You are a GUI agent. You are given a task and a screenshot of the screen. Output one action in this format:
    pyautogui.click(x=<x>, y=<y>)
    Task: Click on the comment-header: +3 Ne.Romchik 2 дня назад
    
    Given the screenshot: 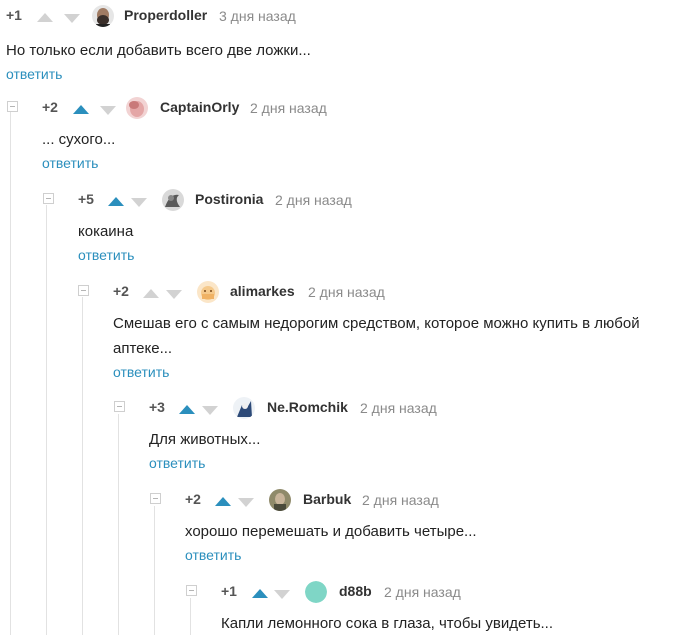 What is the action you would take?
    pyautogui.click(x=424, y=408)
    